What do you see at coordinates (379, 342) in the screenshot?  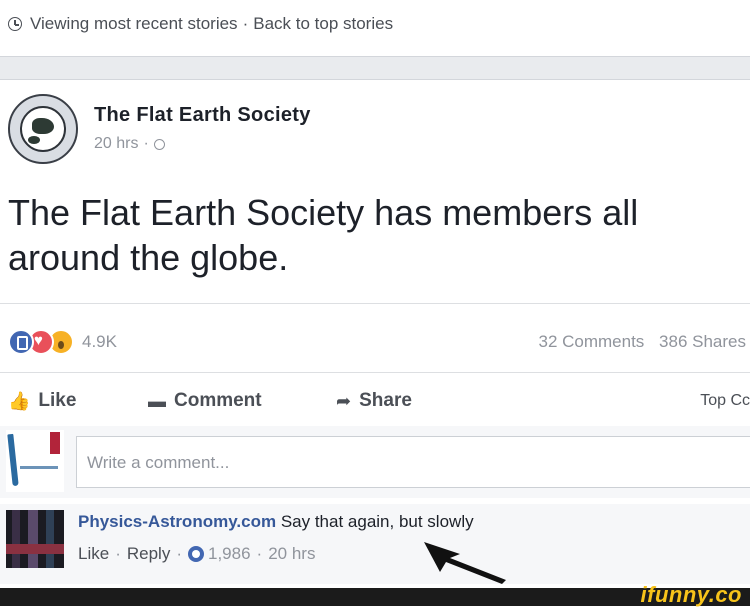 I see `reactions-row: 4.9K 32 Comments 386 Shares` at bounding box center [379, 342].